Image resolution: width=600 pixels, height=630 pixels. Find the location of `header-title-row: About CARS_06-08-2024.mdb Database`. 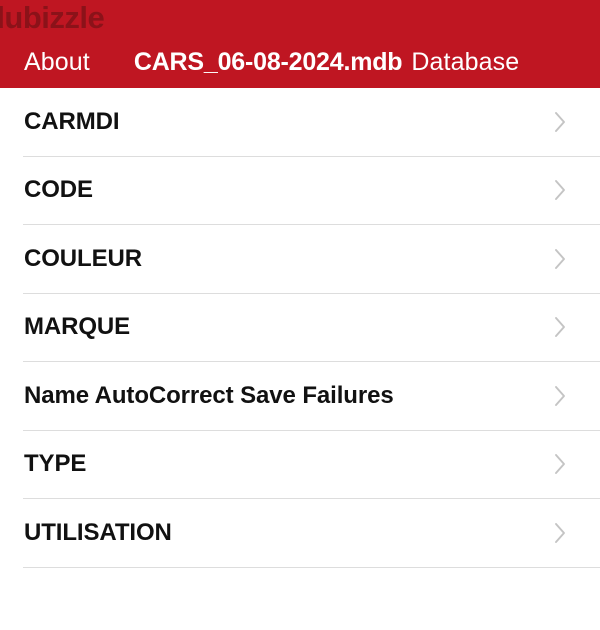

header-title-row: About CARS_06-08-2024.mdb Database is located at coordinates (300, 62).